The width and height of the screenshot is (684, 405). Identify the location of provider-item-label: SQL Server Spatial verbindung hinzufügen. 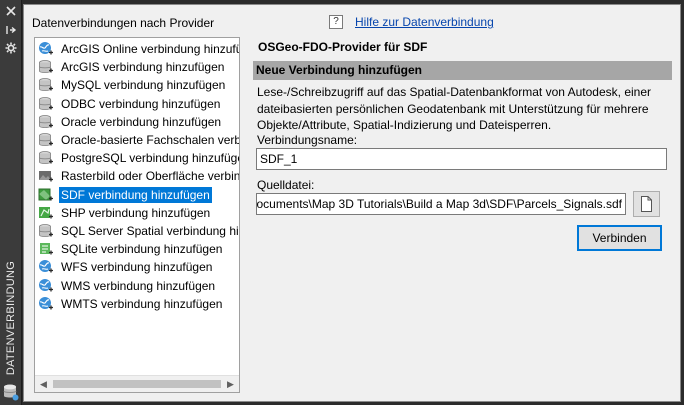
(150, 230).